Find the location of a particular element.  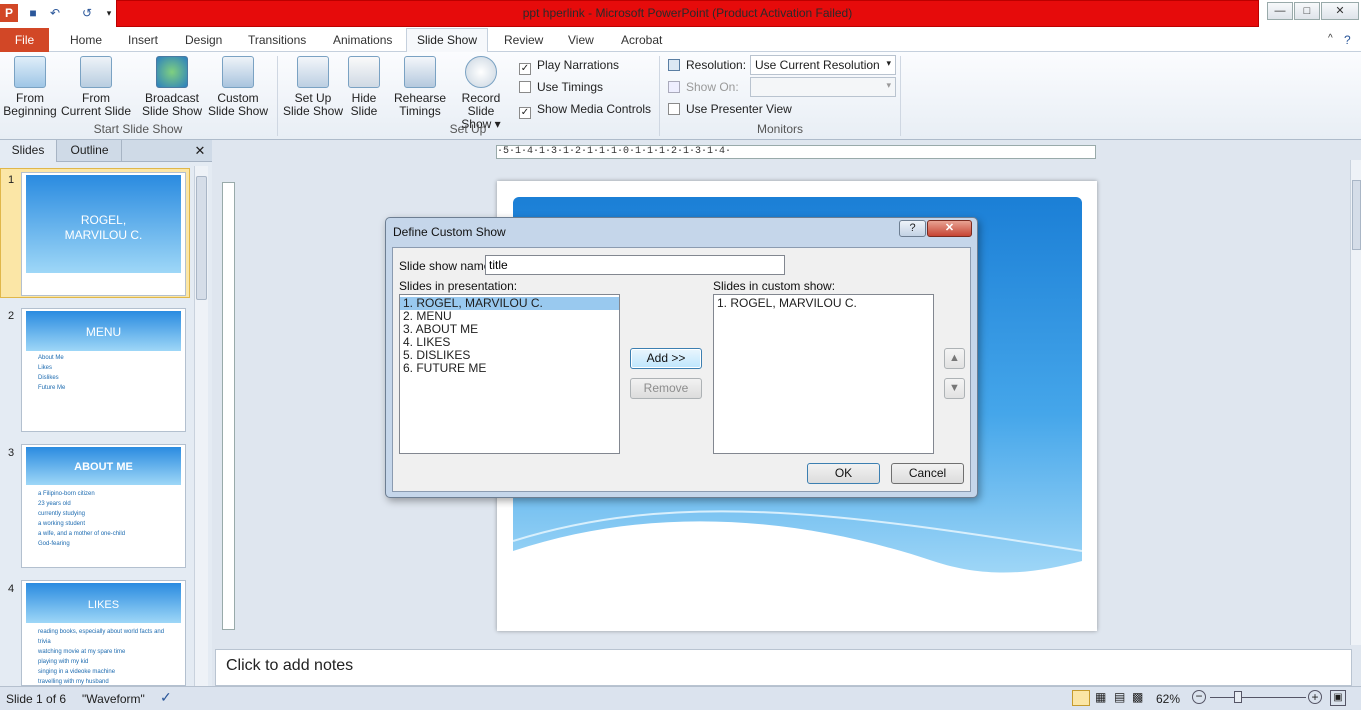

zoom-slider is located at coordinates (1258, 697).